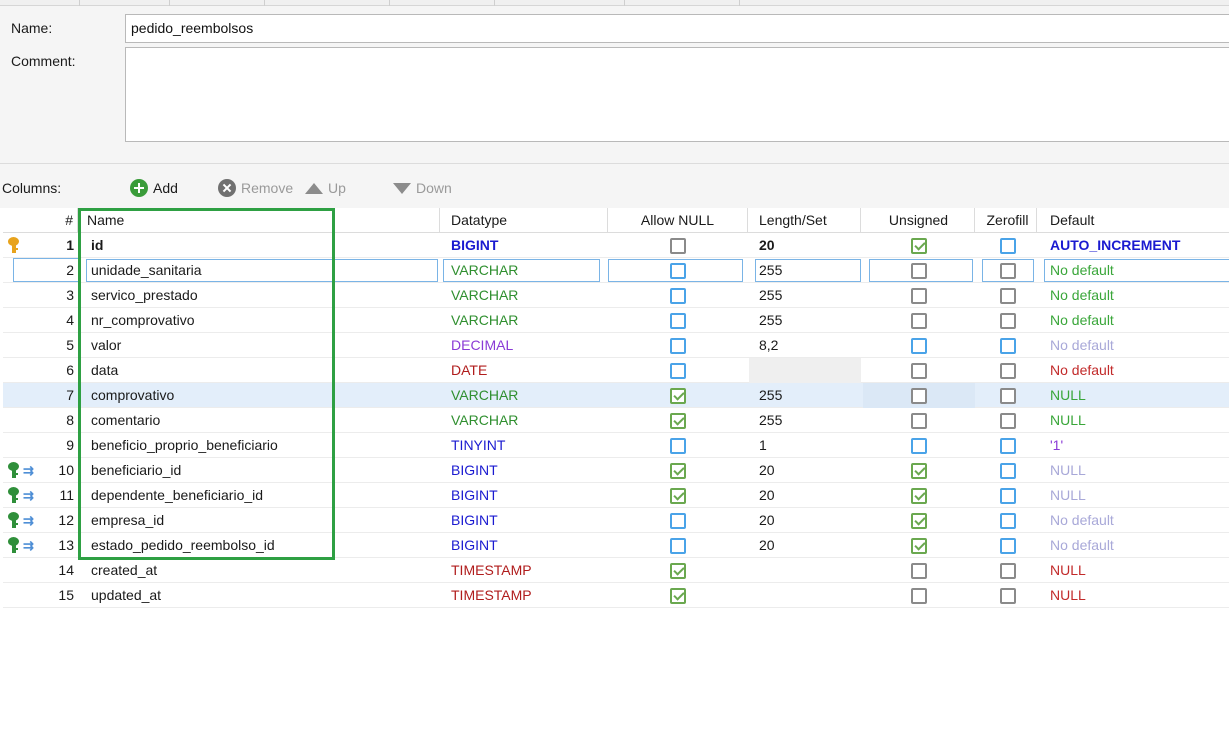 The width and height of the screenshot is (1229, 729). I want to click on column-name: id, so click(261, 245).